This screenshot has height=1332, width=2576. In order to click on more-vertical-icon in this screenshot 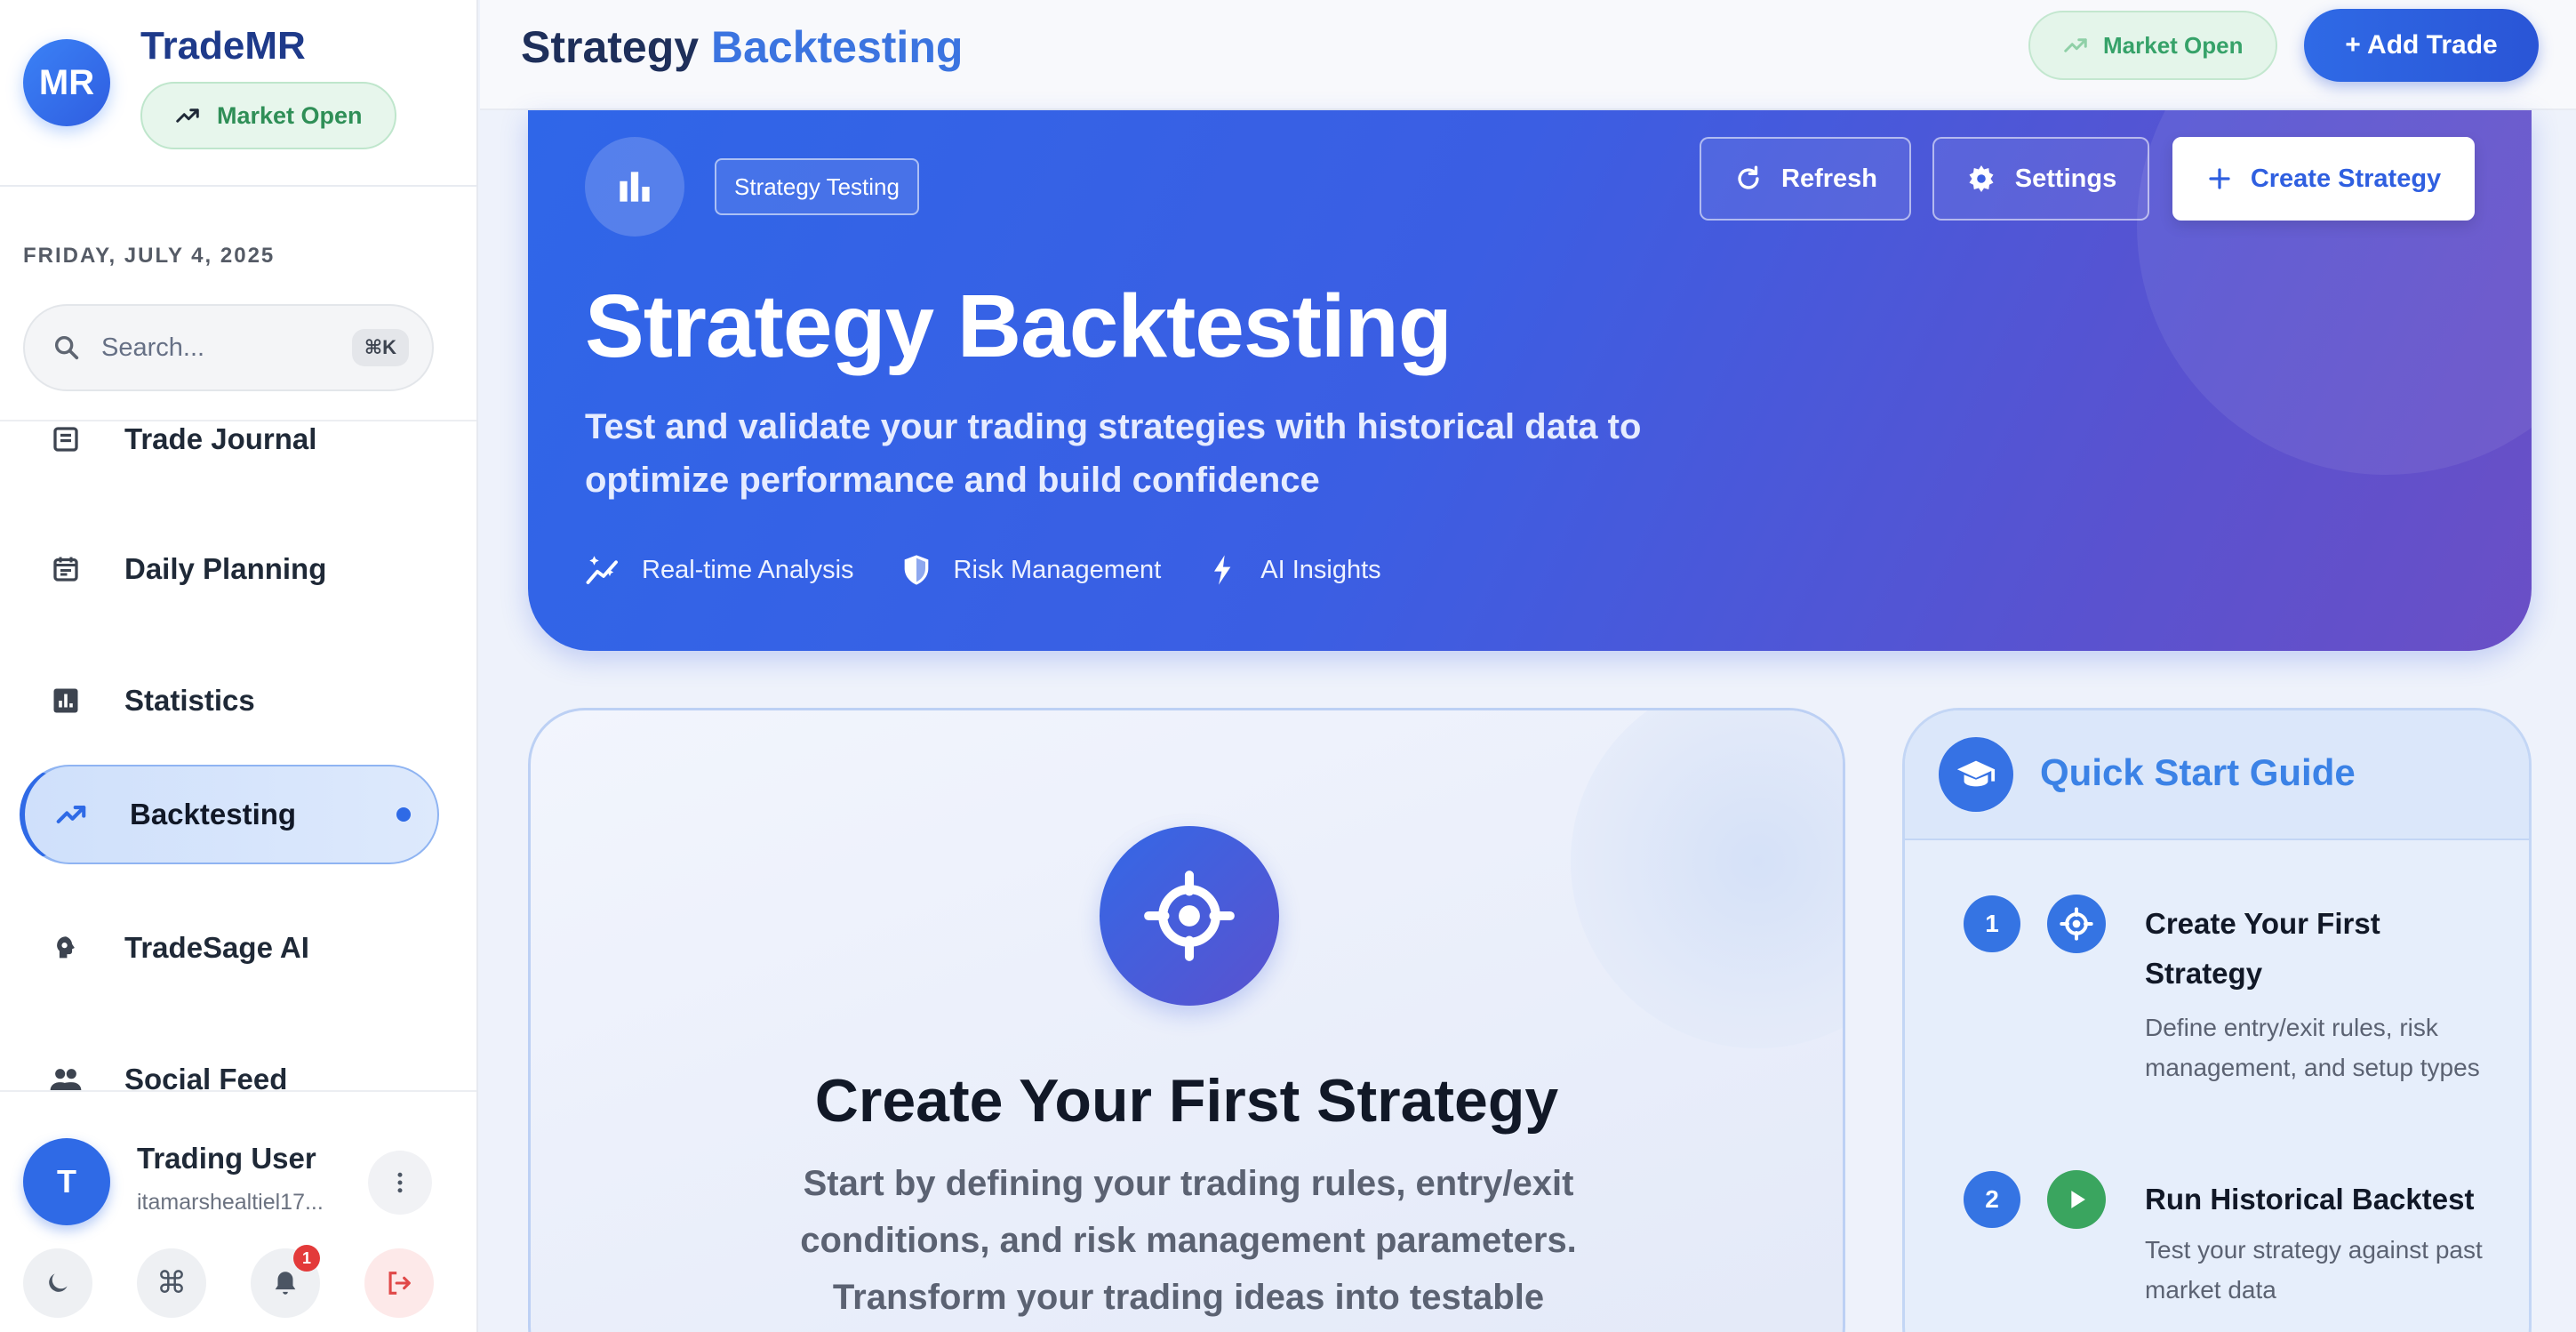, I will do `click(400, 1182)`.